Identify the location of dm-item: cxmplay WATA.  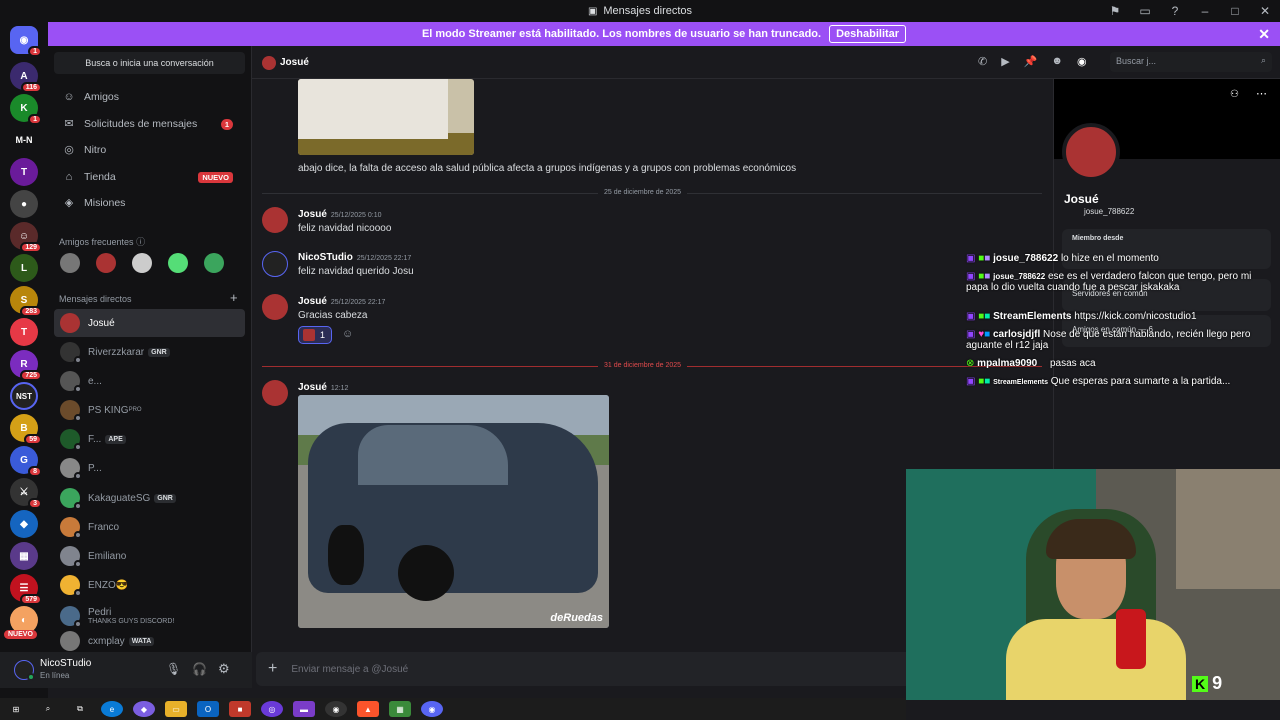
(149, 641).